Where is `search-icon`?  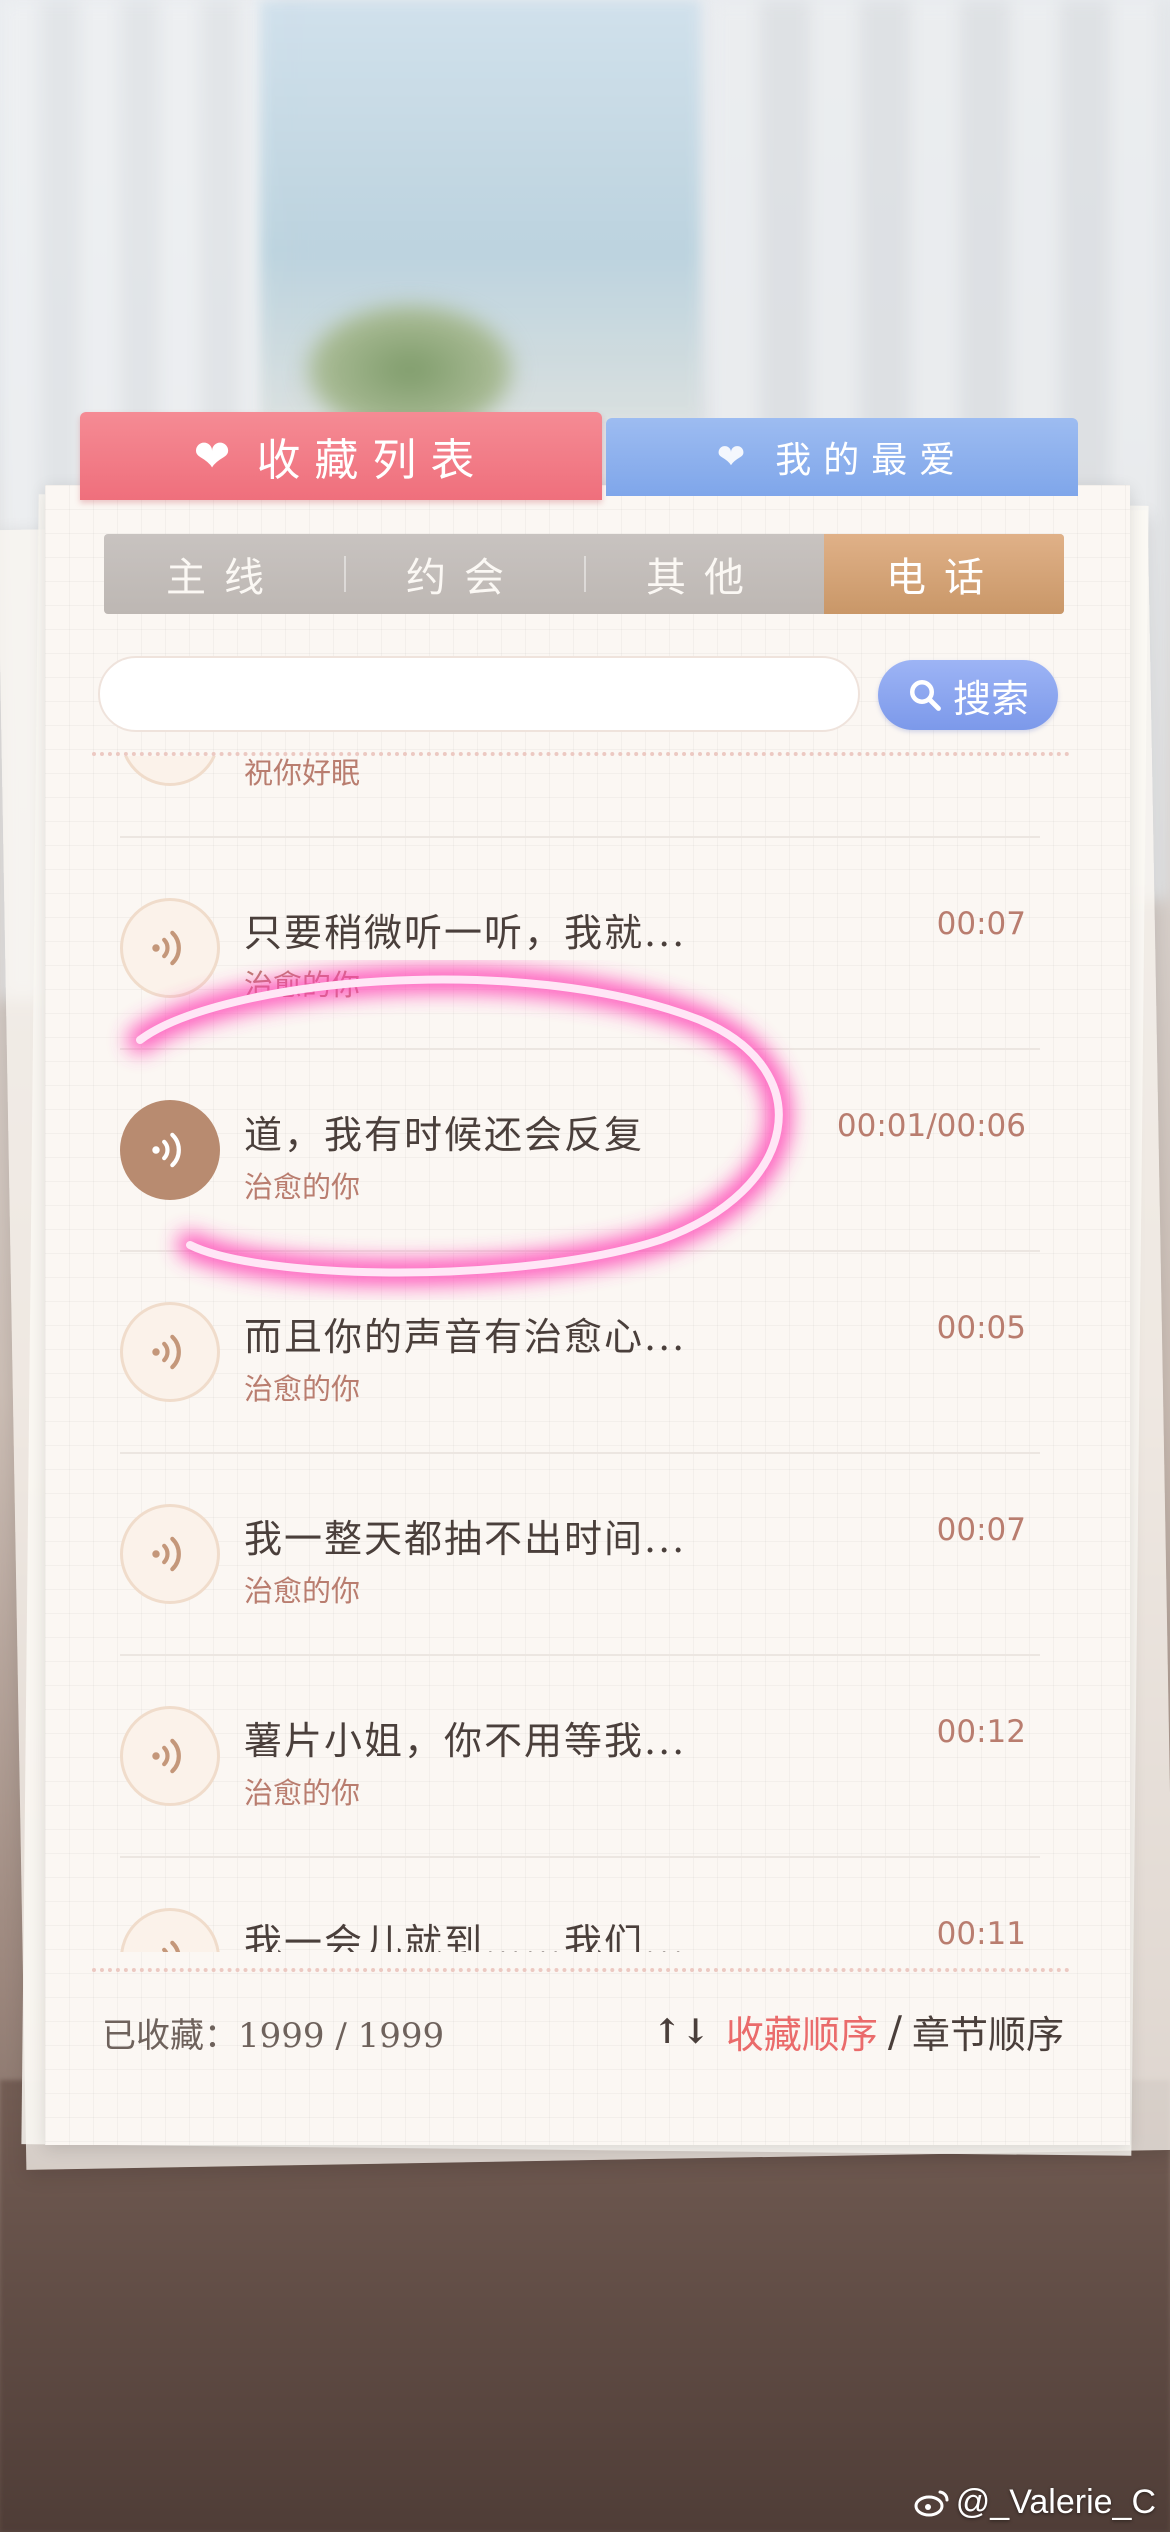
search-icon is located at coordinates (925, 695).